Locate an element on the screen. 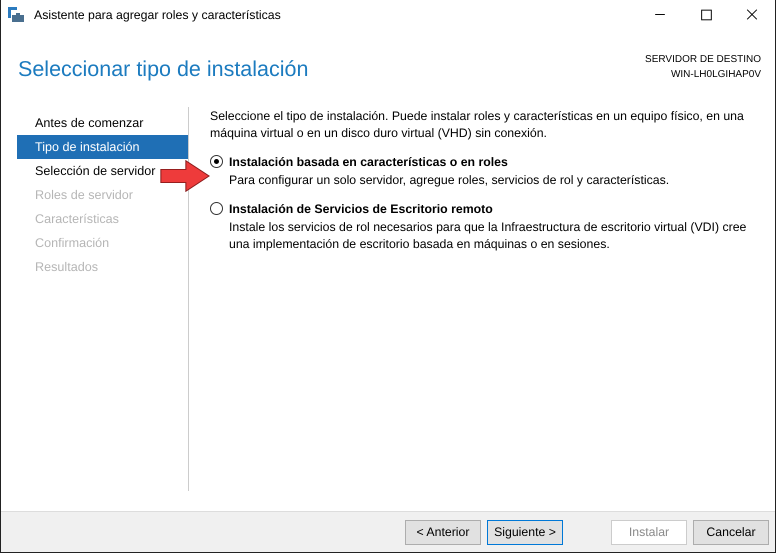  wizard-step: Selección de servidor is located at coordinates (87, 171).